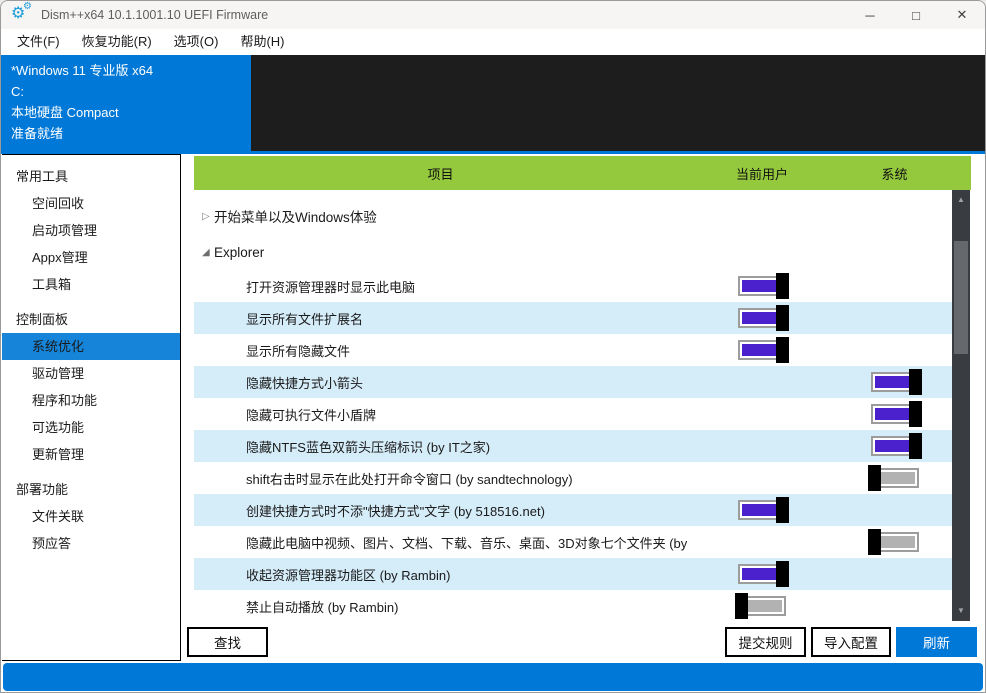  I want to click on sidebar-group-label: 控制面板, so click(42, 319).